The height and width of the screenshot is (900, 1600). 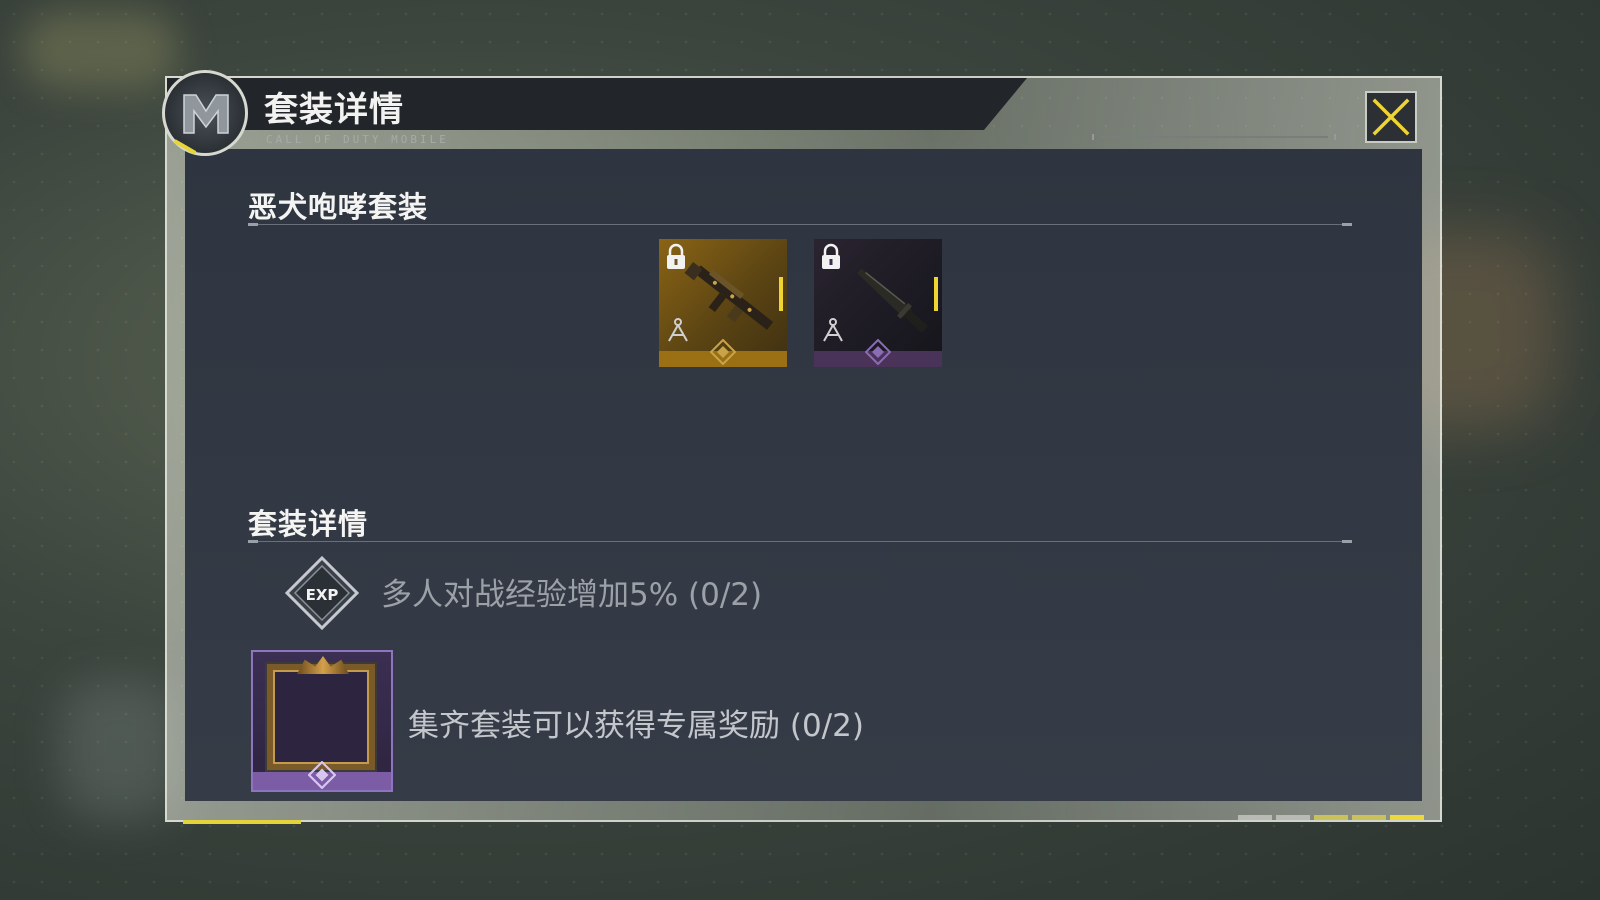 I want to click on frame-crest, so click(x=323, y=665).